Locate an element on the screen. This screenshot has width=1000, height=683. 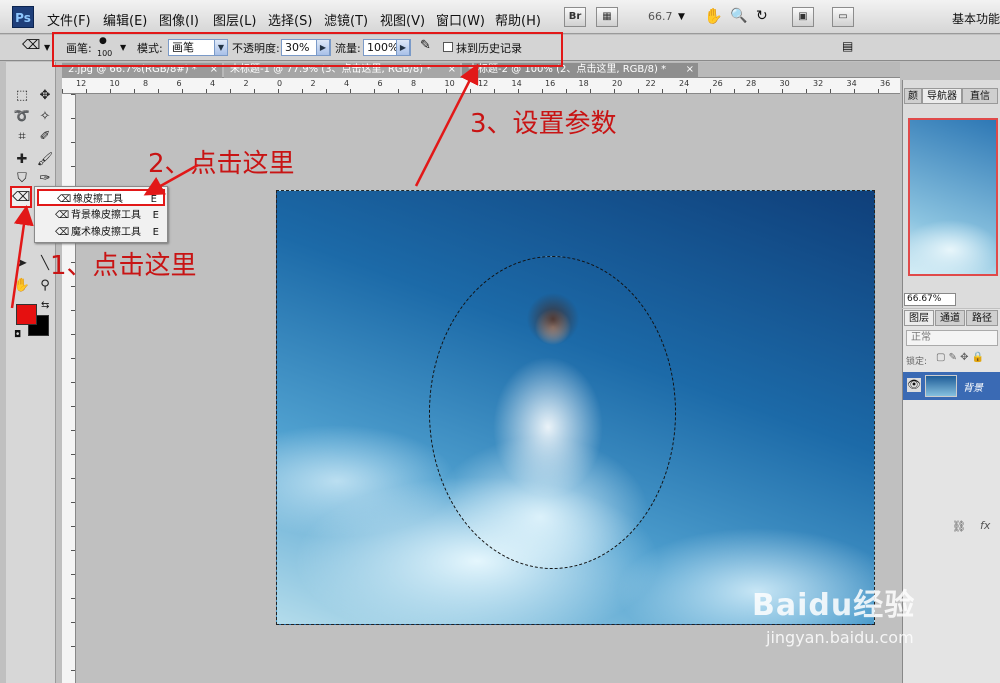
marquee-tool-icon: ⬚ is located at coordinates (22, 96).